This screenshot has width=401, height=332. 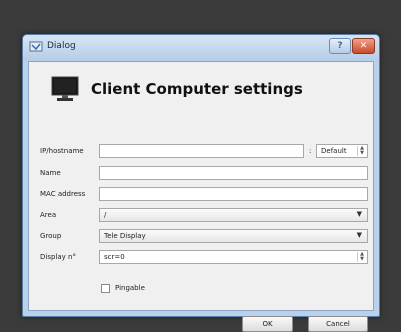 I want to click on help-button: ?, so click(x=340, y=46).